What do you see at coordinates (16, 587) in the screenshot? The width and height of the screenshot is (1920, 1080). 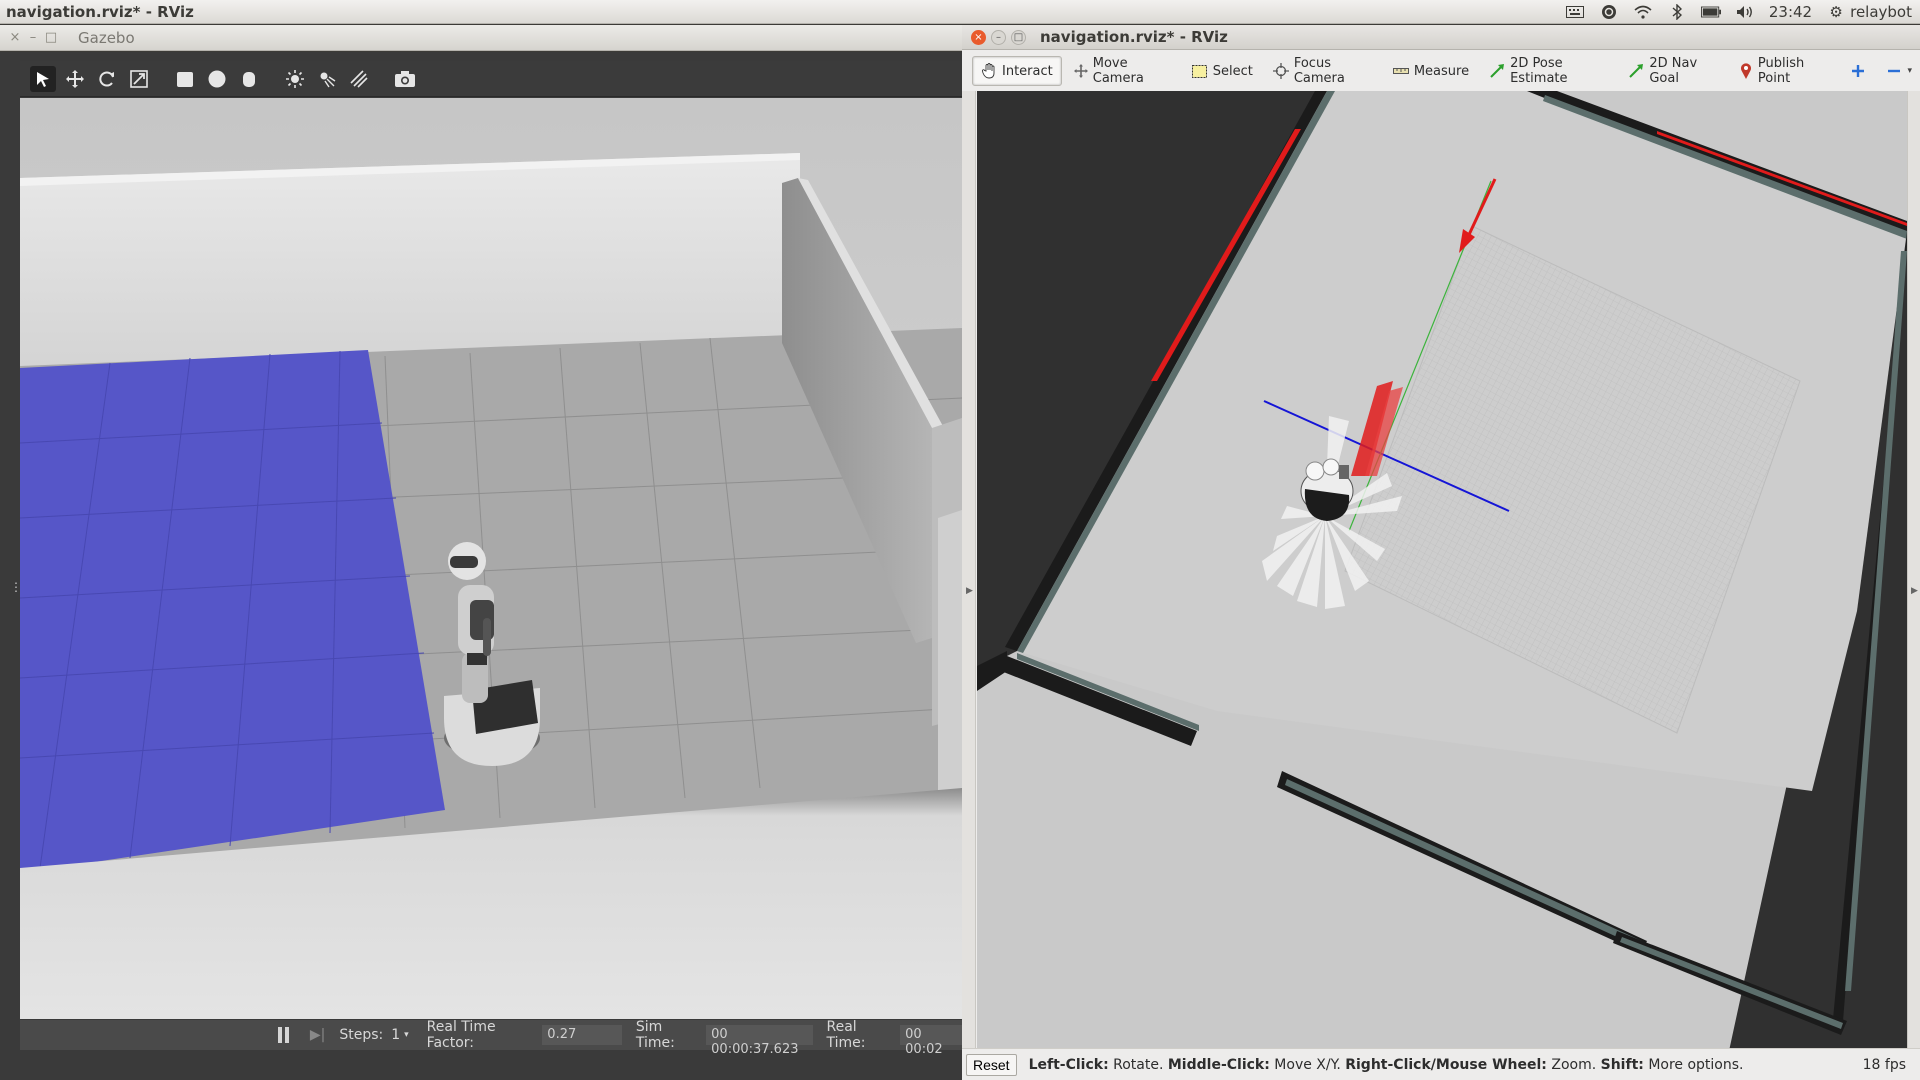 I see `panel-handle: ⋮` at bounding box center [16, 587].